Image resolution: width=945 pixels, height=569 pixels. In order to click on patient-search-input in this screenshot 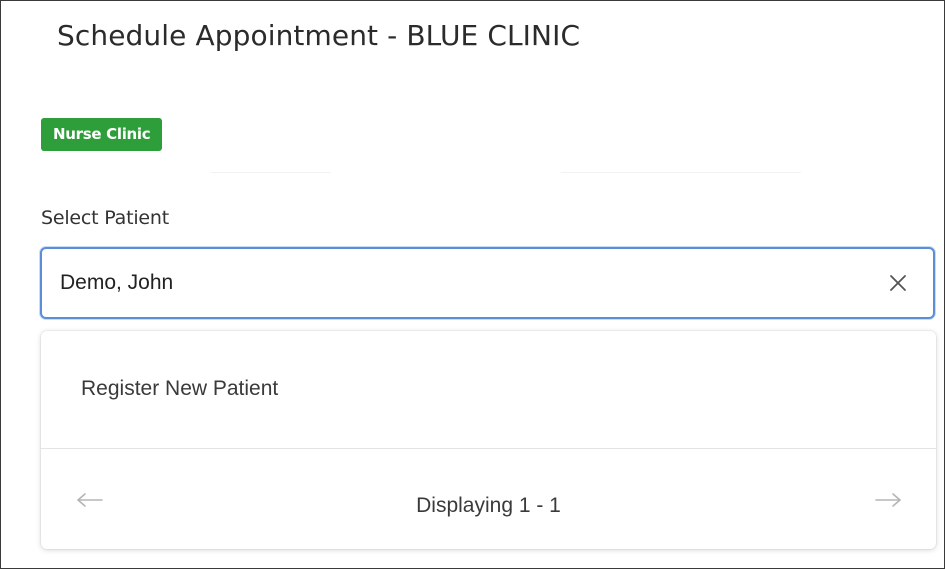, I will do `click(460, 283)`.